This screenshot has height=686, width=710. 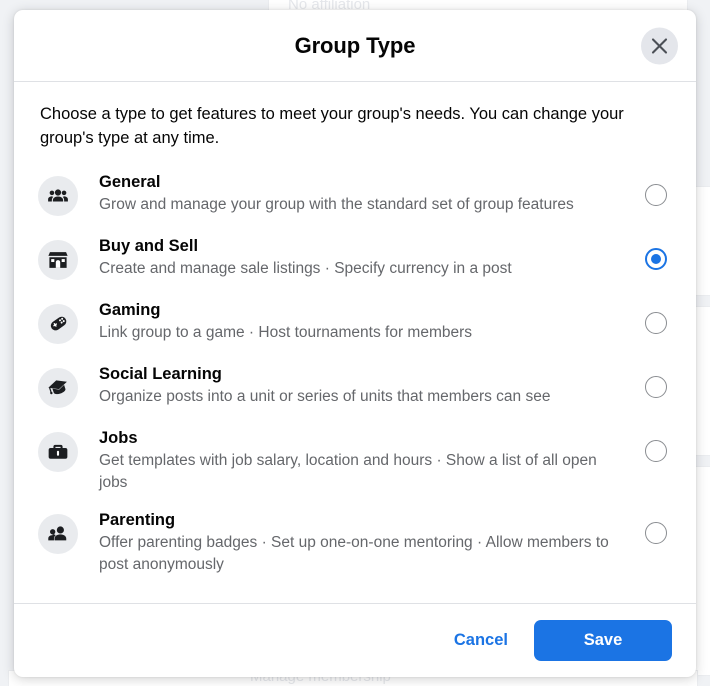 What do you see at coordinates (355, 640) in the screenshot?
I see `dialog-footer: Cancel Save` at bounding box center [355, 640].